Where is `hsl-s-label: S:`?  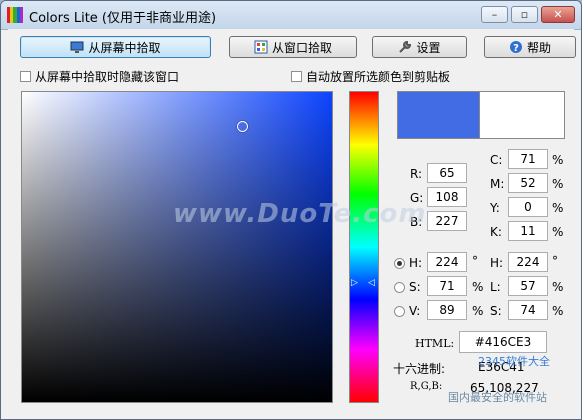 hsl-s-label: S: is located at coordinates (496, 311).